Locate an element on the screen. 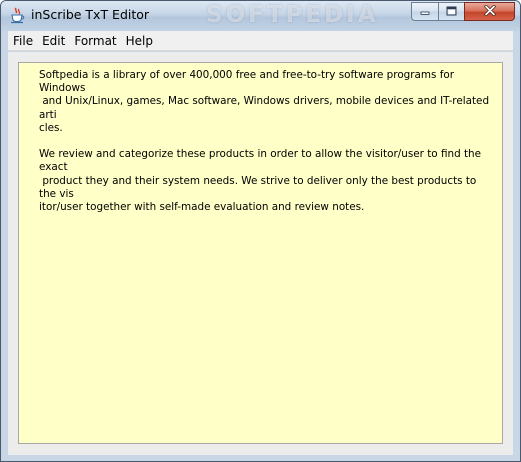 Image resolution: width=521 pixels, height=462 pixels. java-cup-icon is located at coordinates (17, 15).